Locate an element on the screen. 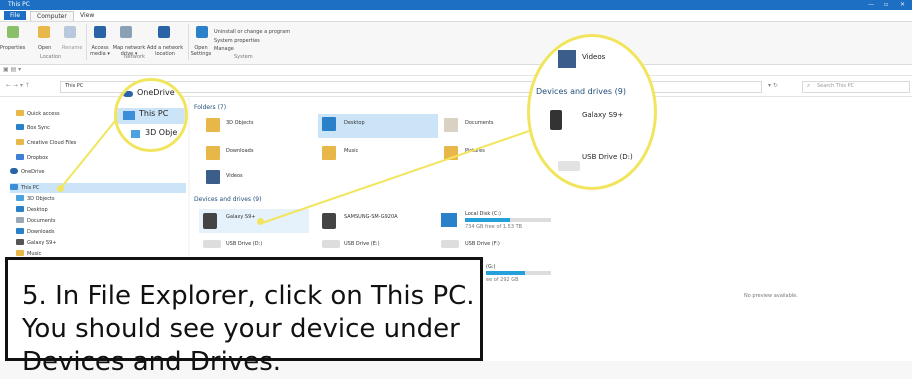 The width and height of the screenshot is (912, 379). callout-usb-d: USB Drive (D:) is located at coordinates (607, 157).